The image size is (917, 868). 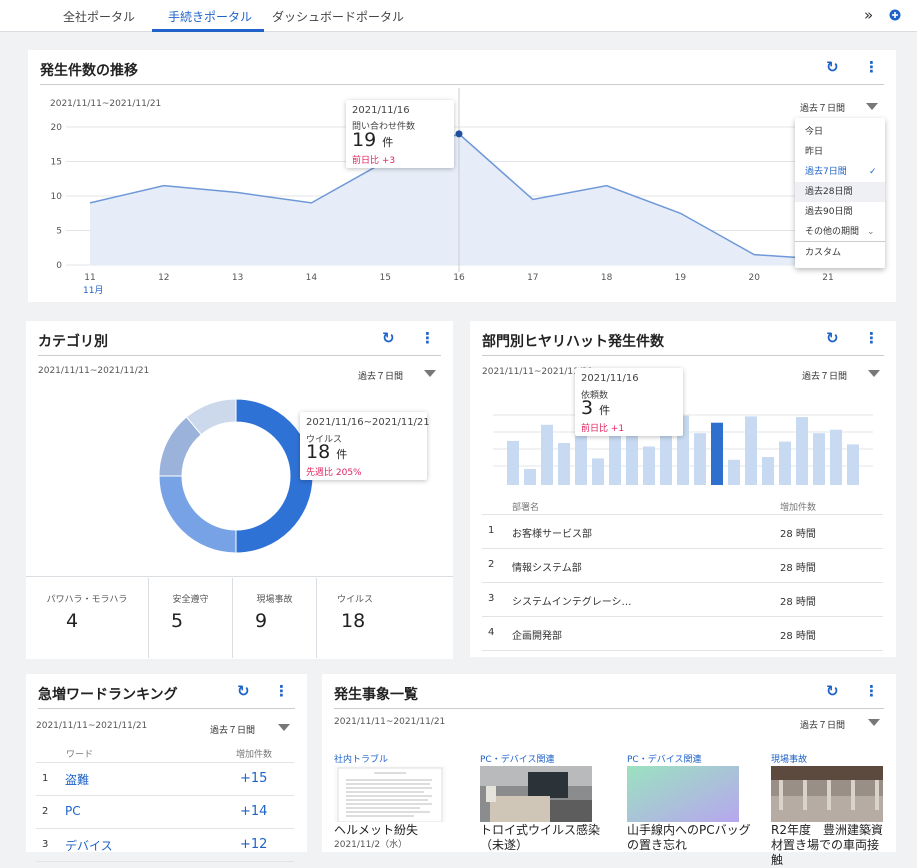 What do you see at coordinates (682, 566) in the screenshot?
I see `table-row: 2 情報システム部 28 時間` at bounding box center [682, 566].